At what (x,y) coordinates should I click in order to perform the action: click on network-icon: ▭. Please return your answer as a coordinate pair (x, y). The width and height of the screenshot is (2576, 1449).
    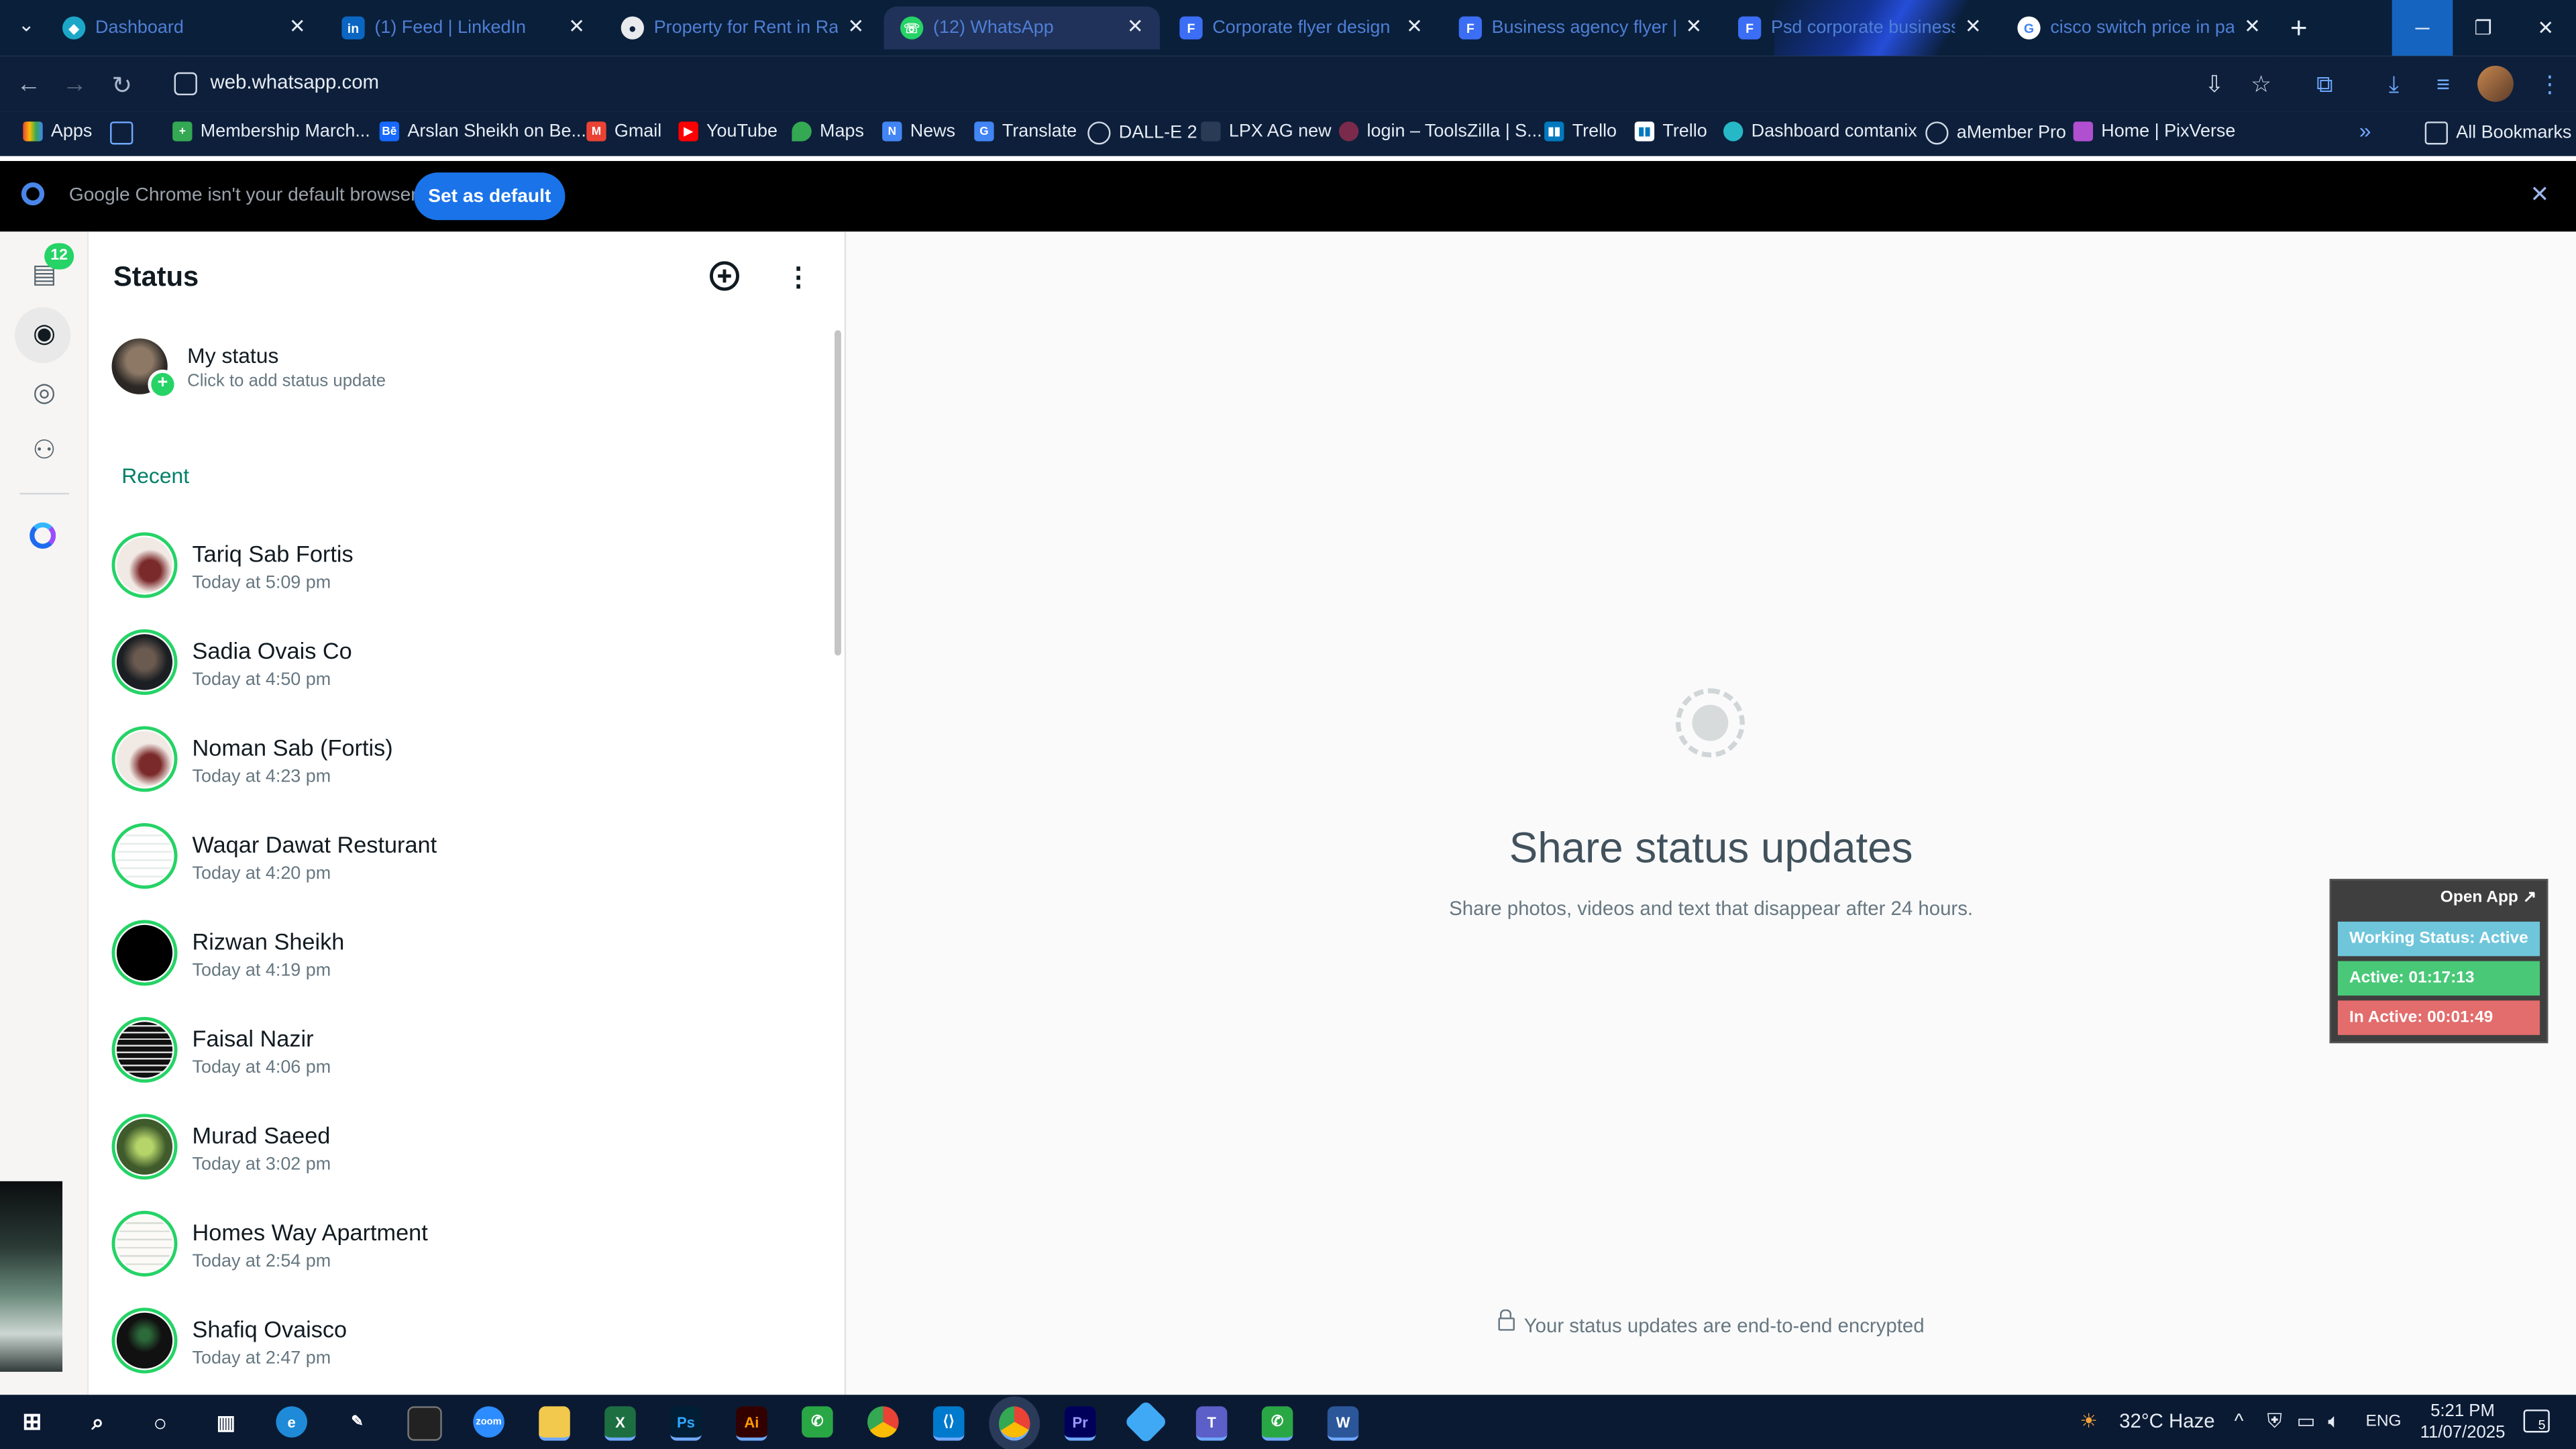
    Looking at the image, I should click on (2306, 1420).